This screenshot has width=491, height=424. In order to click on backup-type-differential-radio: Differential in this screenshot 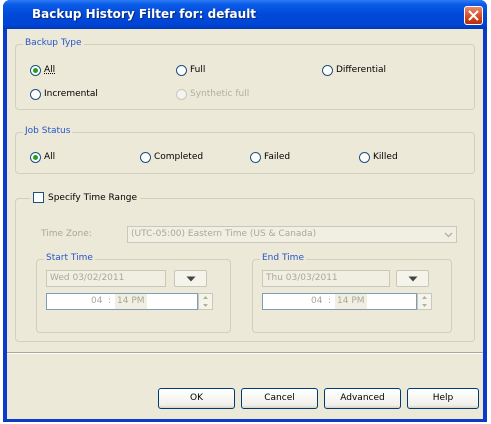, I will do `click(354, 70)`.